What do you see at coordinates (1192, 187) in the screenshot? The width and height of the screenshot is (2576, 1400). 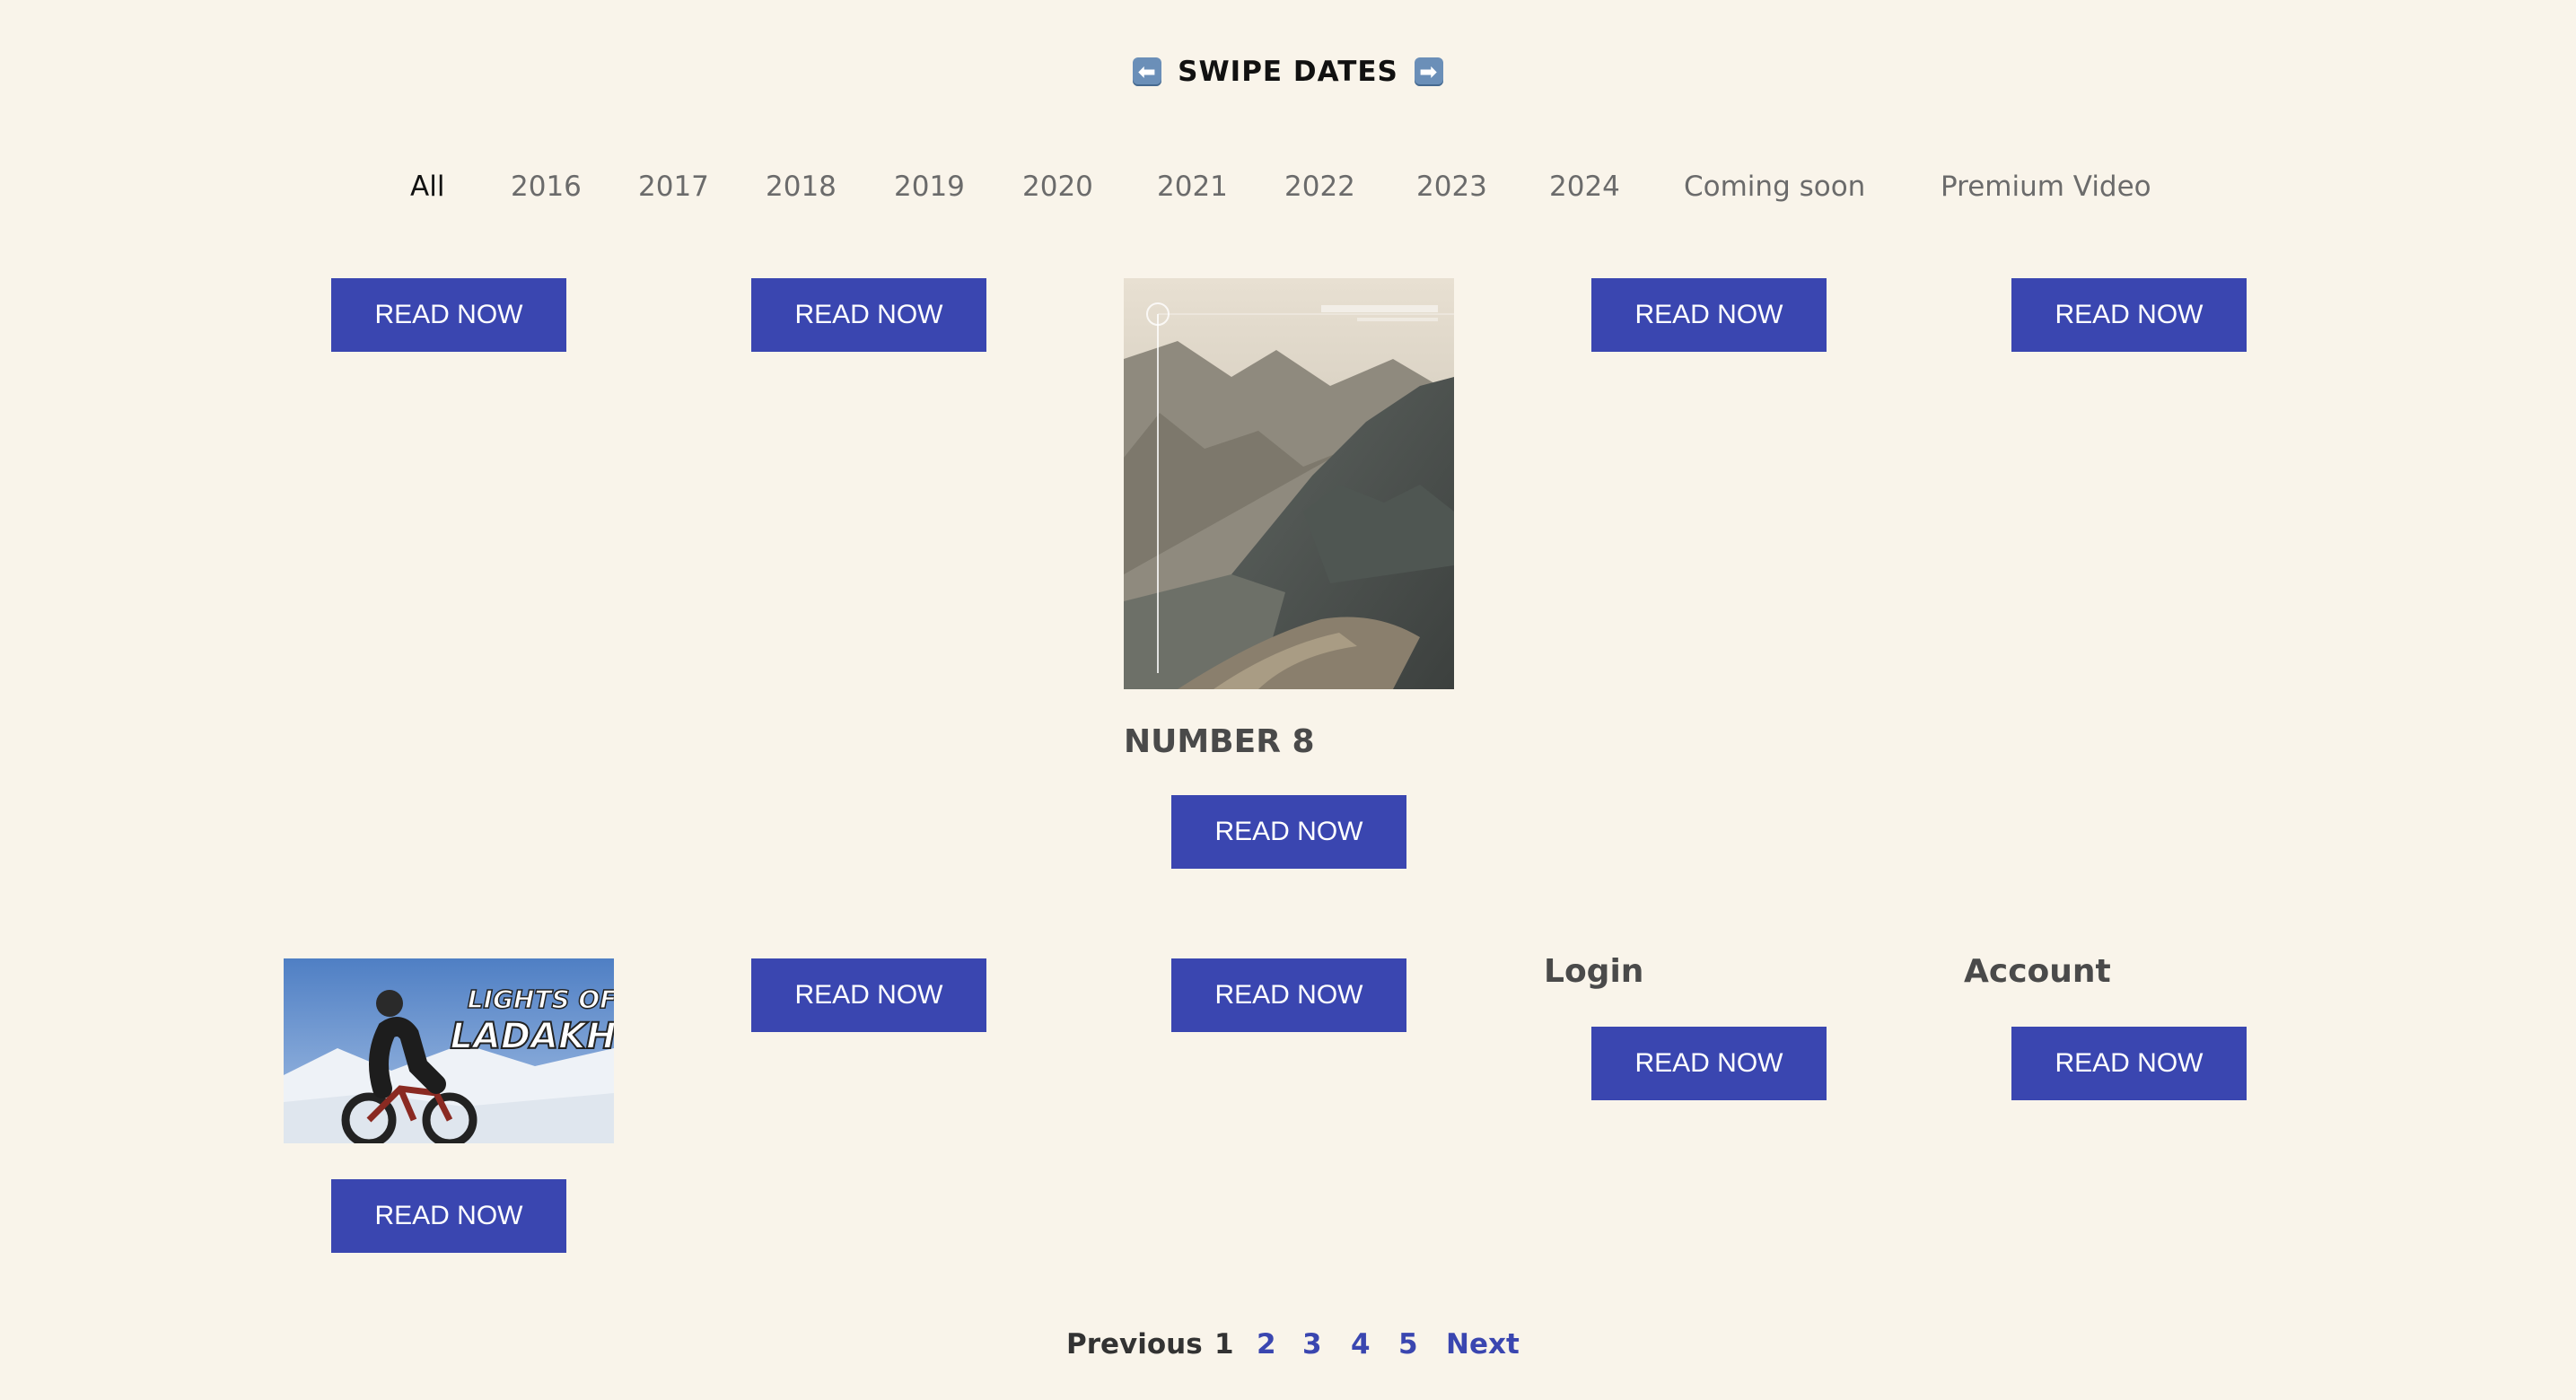 I see `filter-2021: 2021` at bounding box center [1192, 187].